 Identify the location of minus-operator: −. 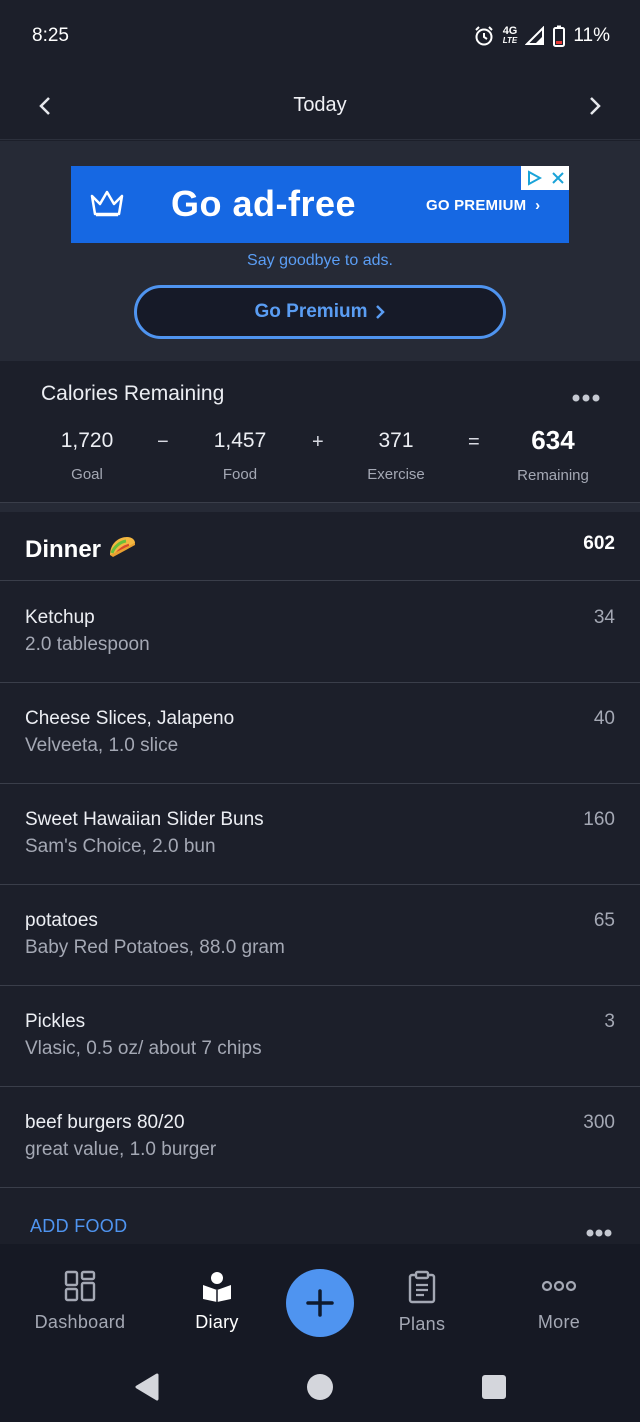
(163, 442).